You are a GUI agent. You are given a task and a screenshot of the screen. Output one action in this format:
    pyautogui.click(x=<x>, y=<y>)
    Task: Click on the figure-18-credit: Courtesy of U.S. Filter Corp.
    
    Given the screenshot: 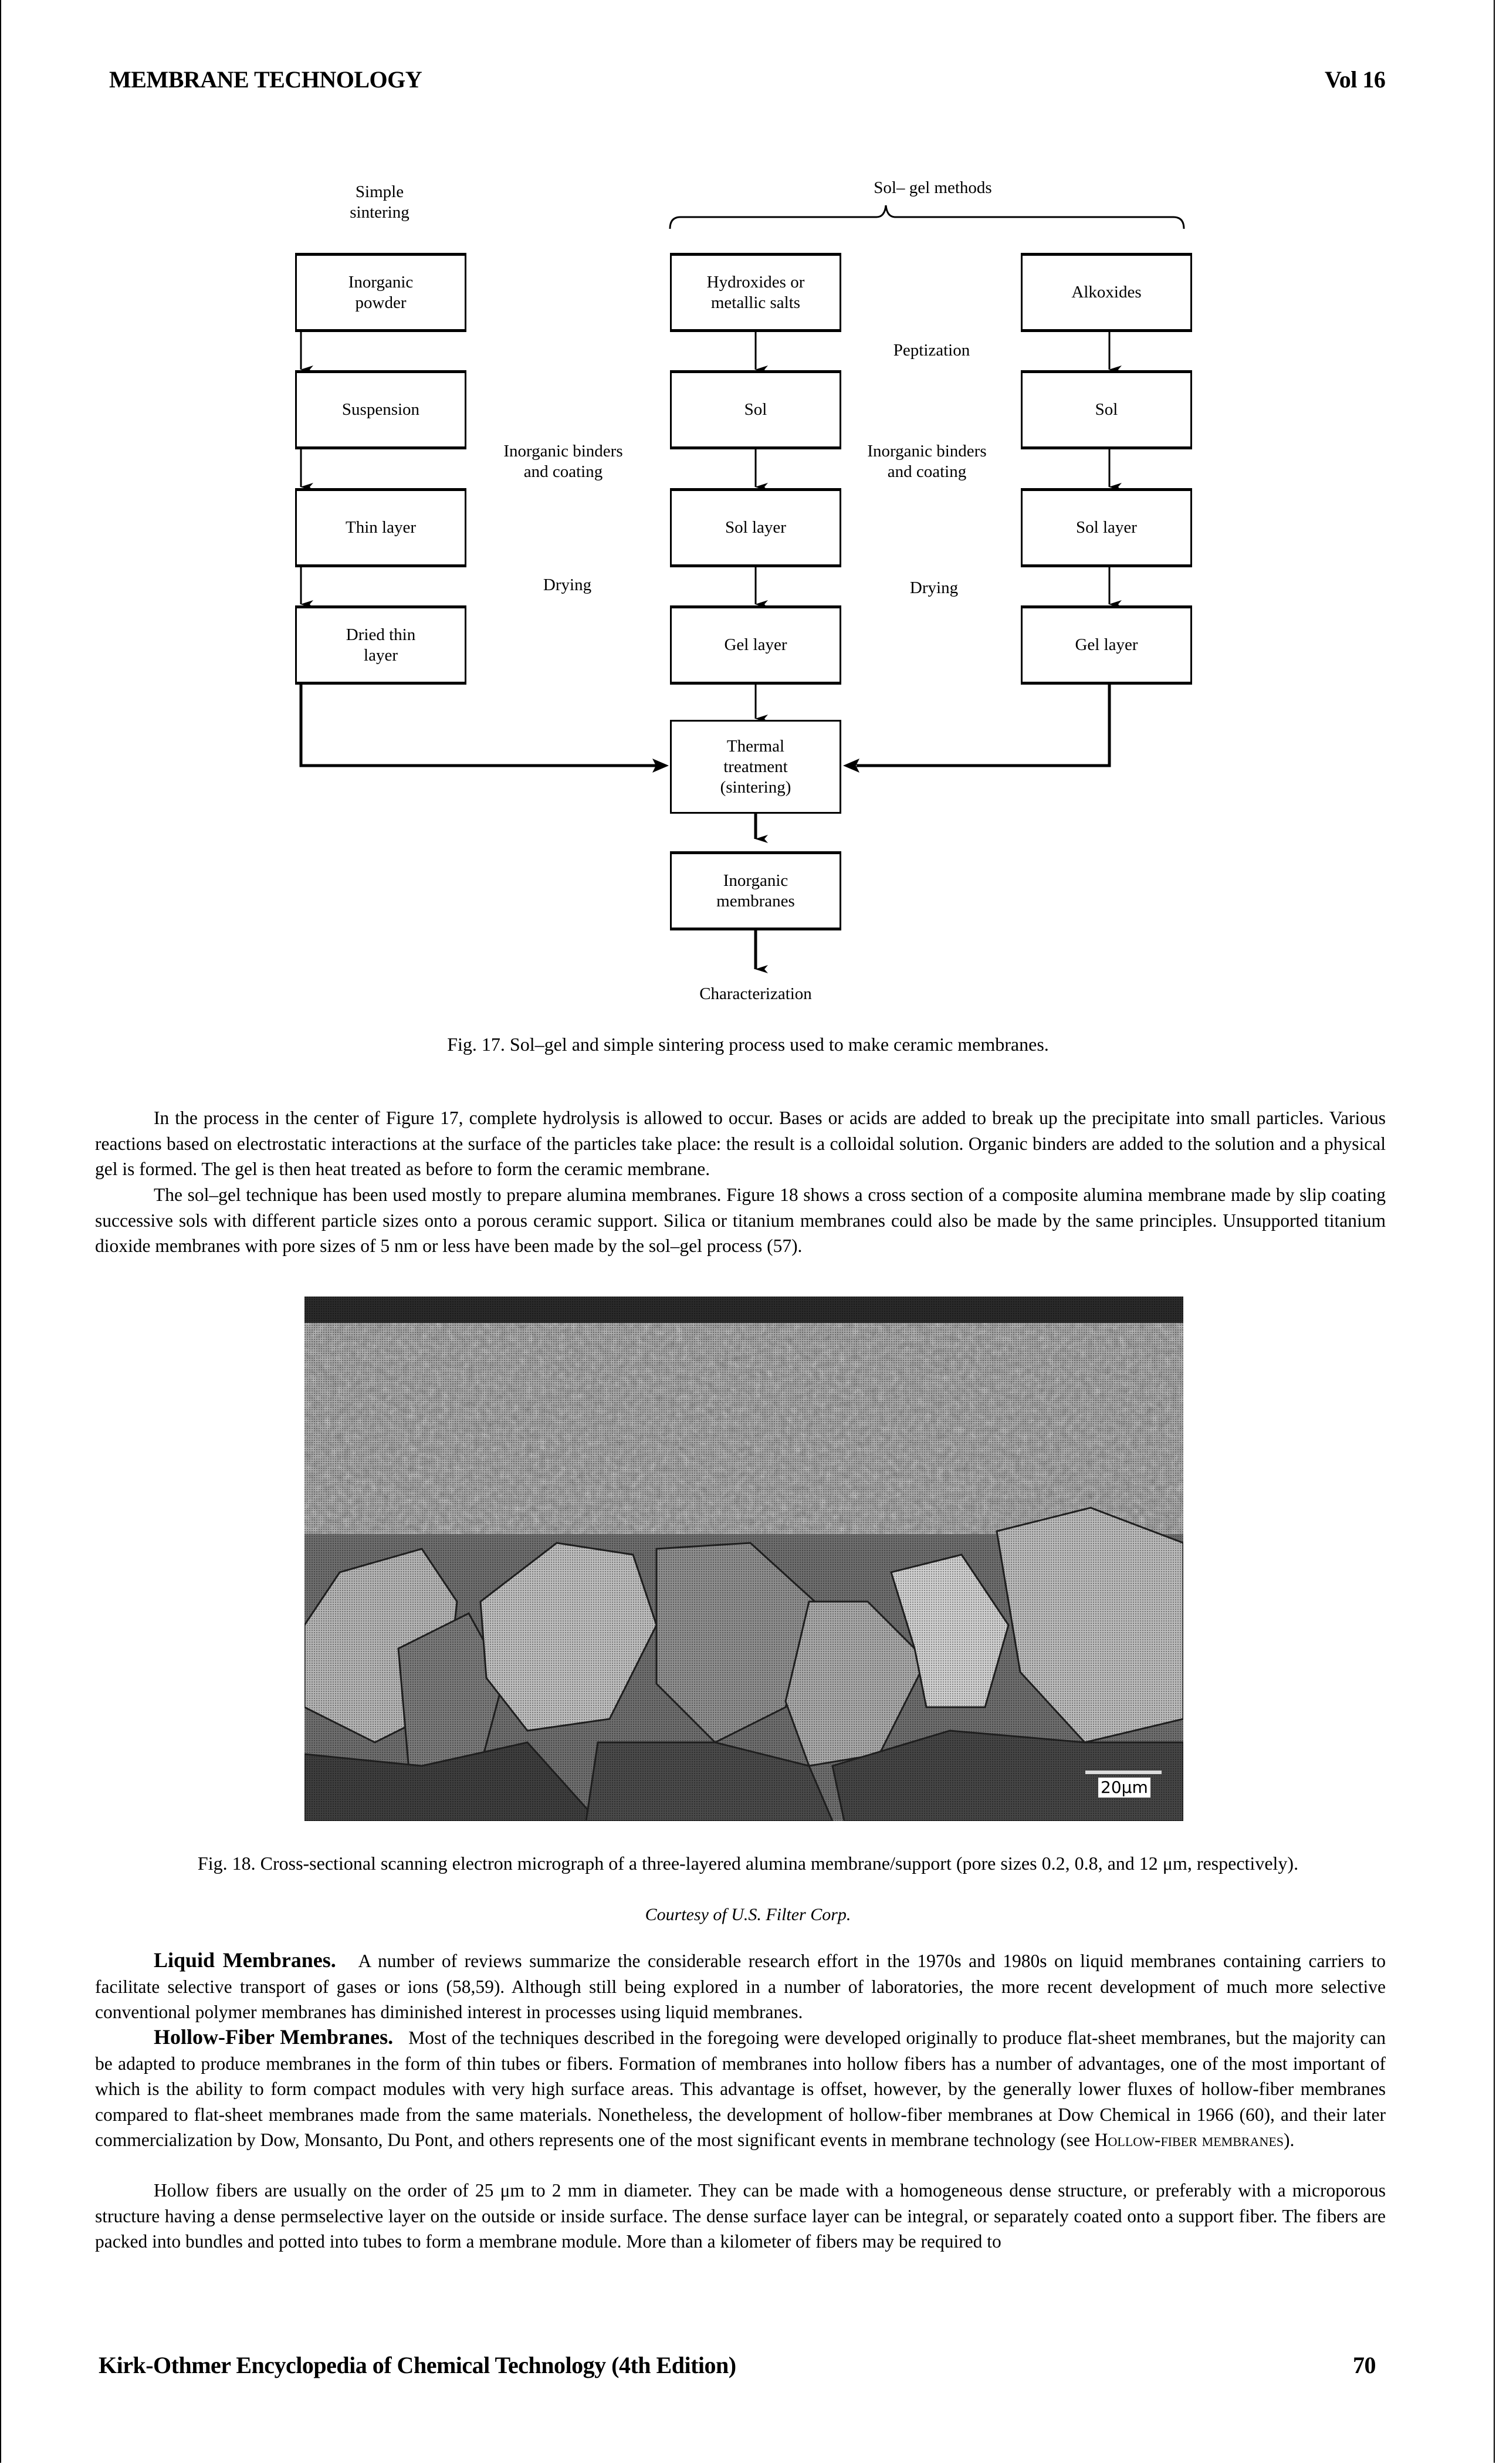 What is the action you would take?
    pyautogui.click(x=748, y=1915)
    